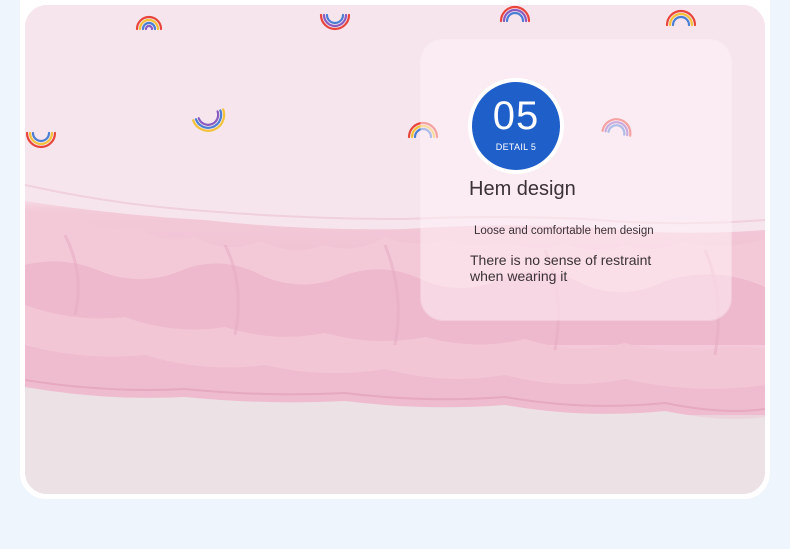  Describe the element at coordinates (522, 189) in the screenshot. I see `detail-title: Hem design` at that location.